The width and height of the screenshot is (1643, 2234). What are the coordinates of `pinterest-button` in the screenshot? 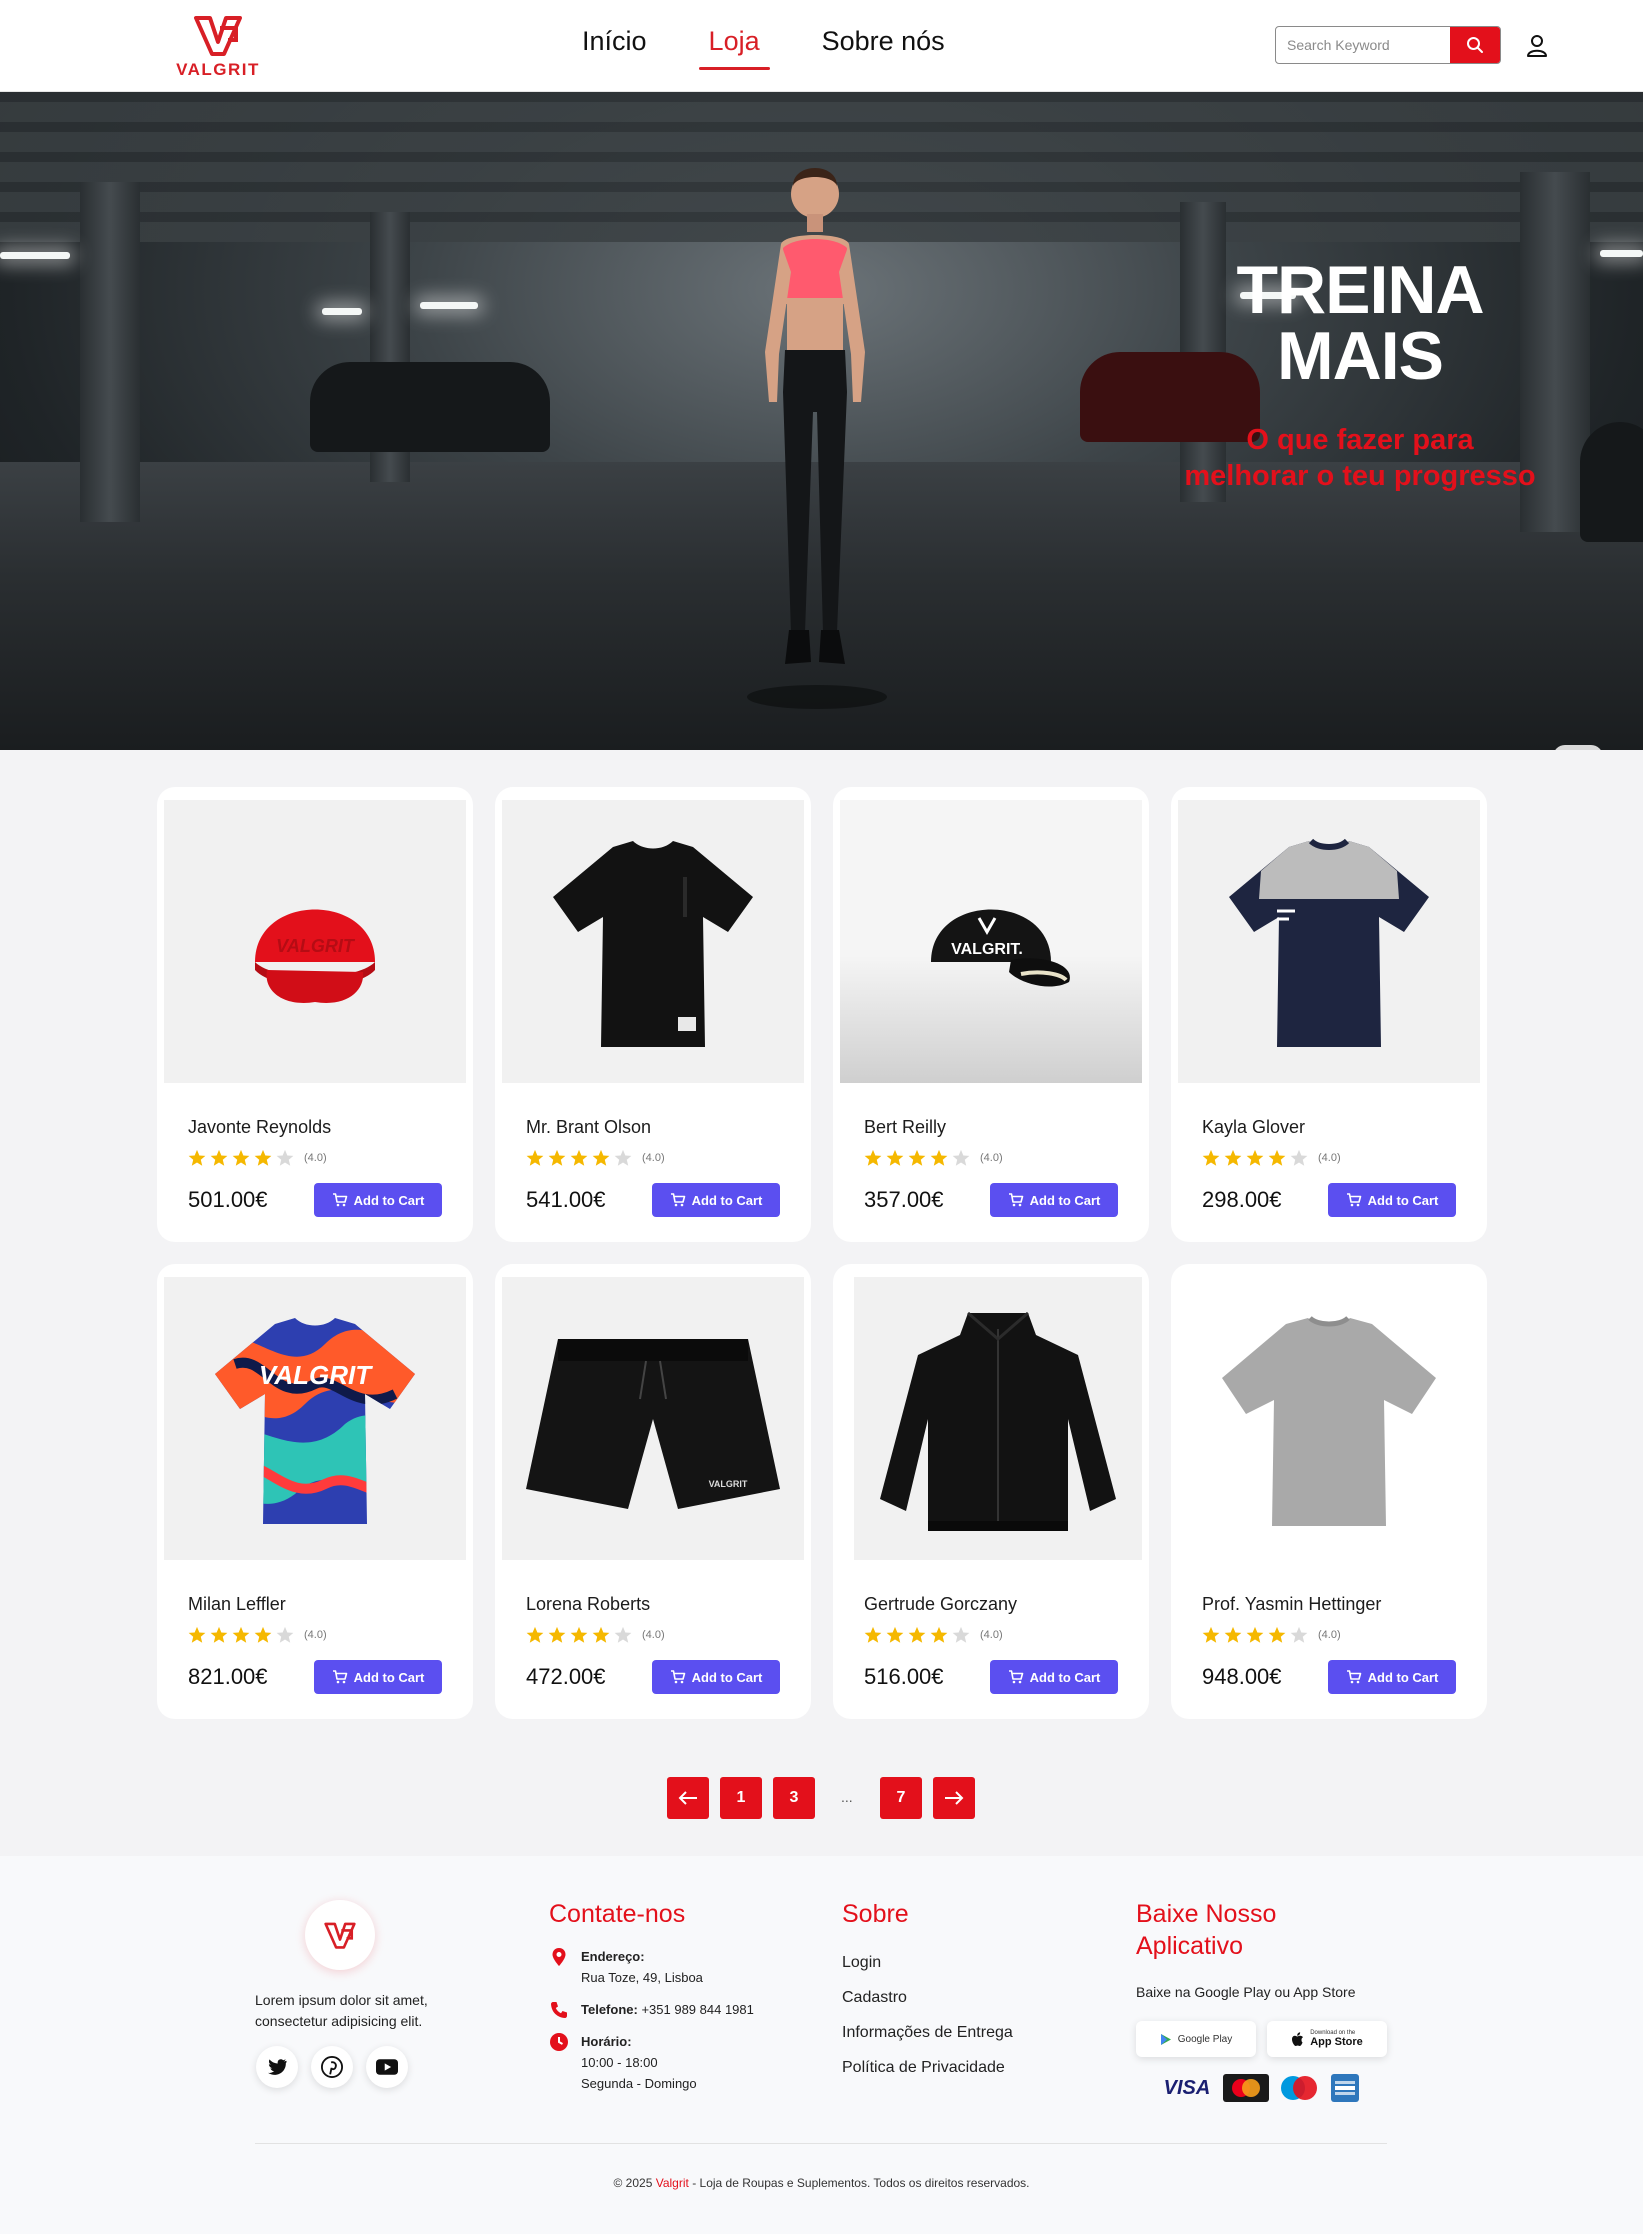 It's located at (332, 2067).